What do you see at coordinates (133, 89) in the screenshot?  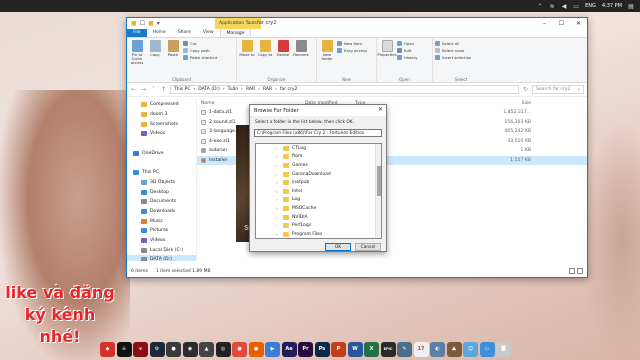 I see `back-icon: ←` at bounding box center [133, 89].